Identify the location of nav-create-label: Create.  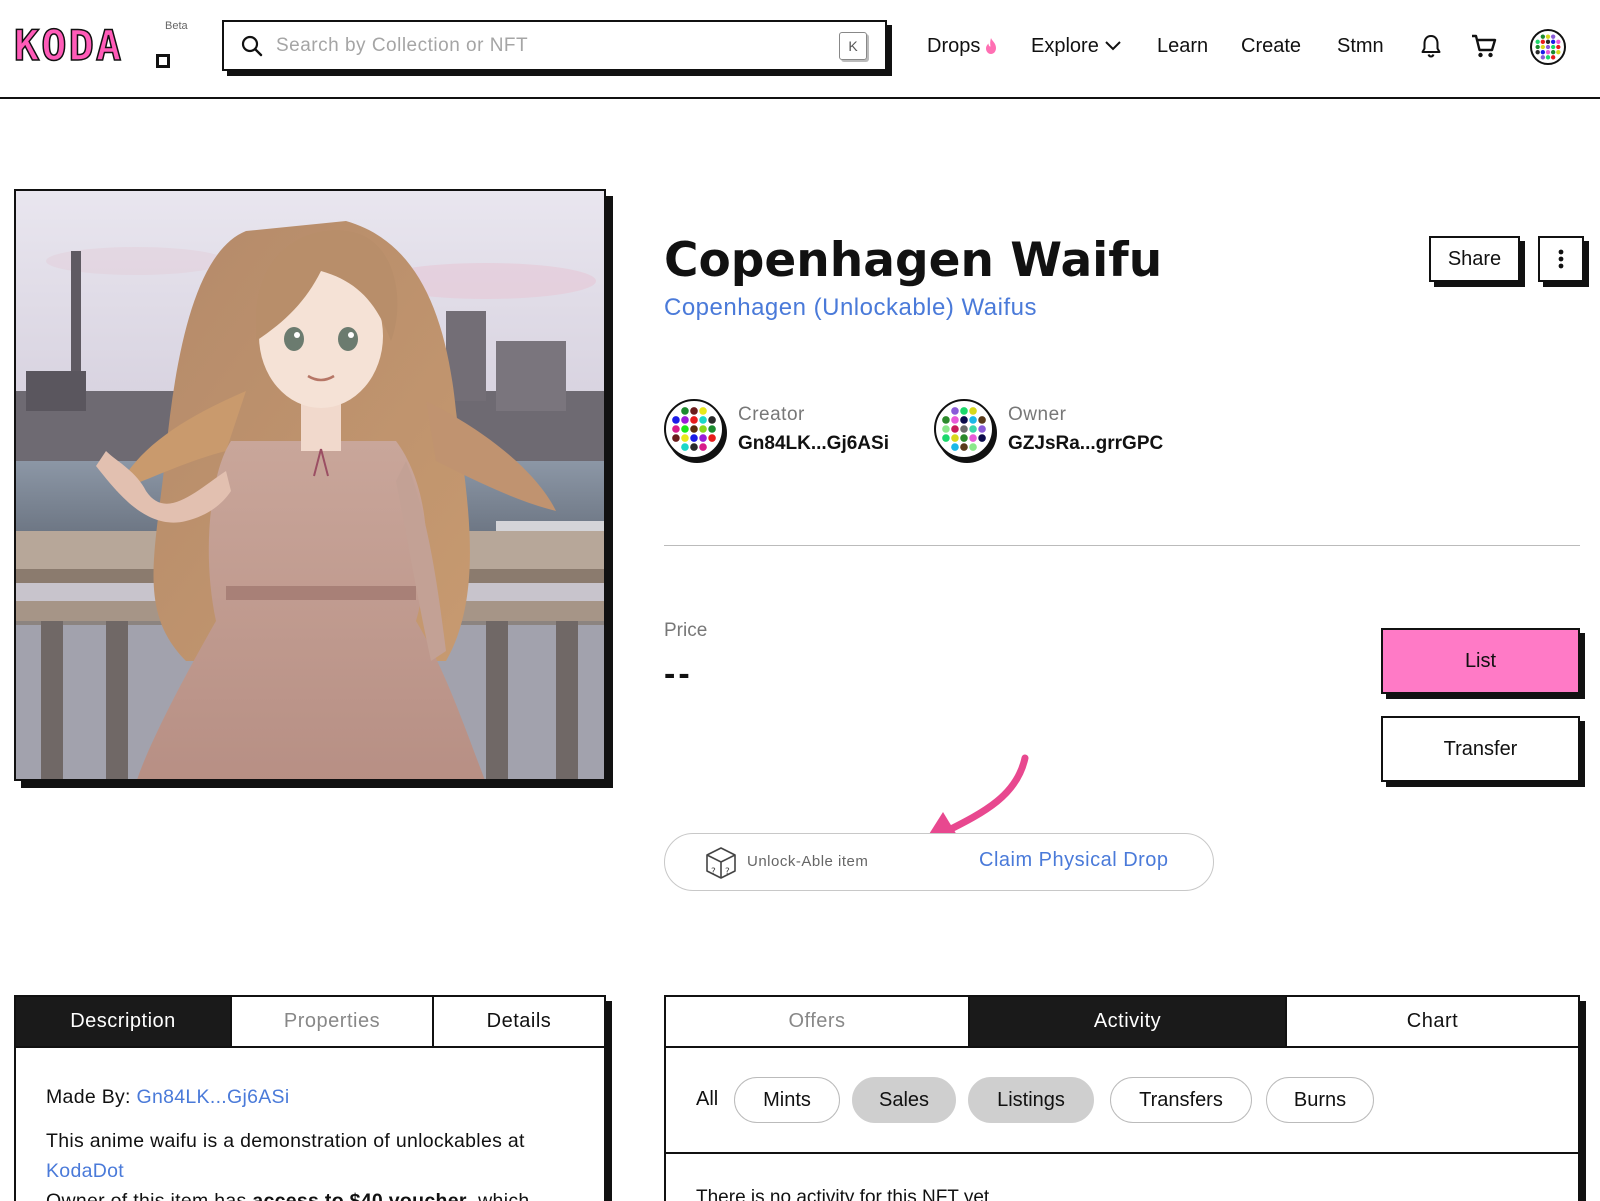
(1271, 45).